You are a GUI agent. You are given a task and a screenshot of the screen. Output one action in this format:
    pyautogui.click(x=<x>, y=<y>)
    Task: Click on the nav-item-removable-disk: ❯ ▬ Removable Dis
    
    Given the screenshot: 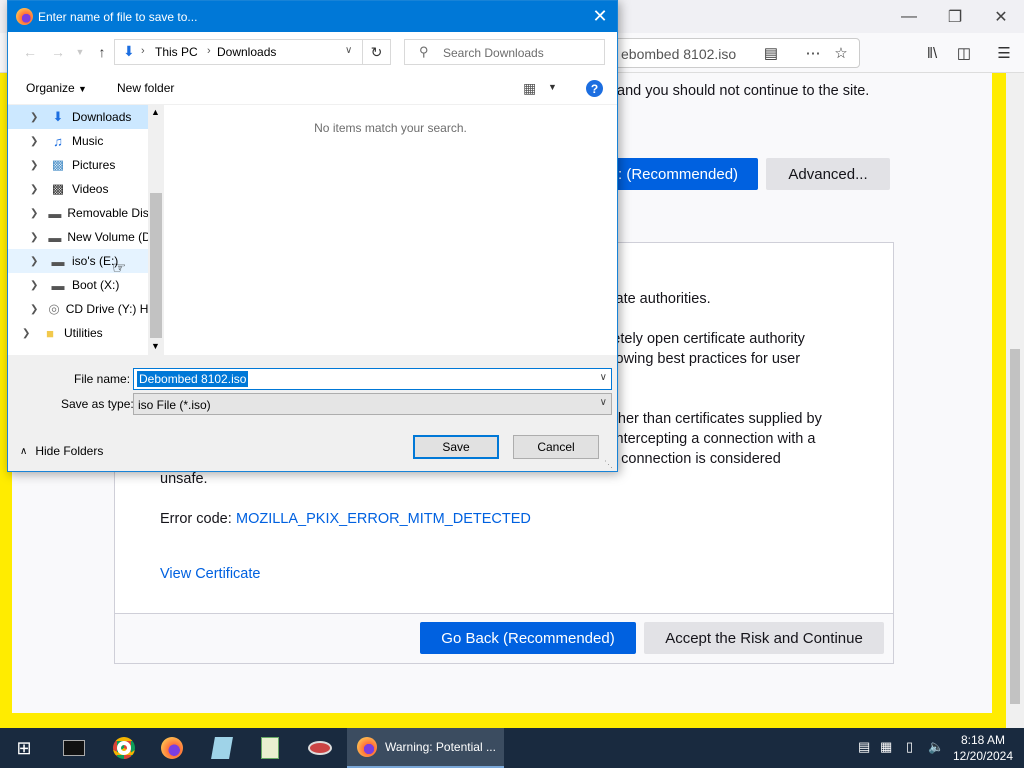 What is the action you would take?
    pyautogui.click(x=78, y=213)
    